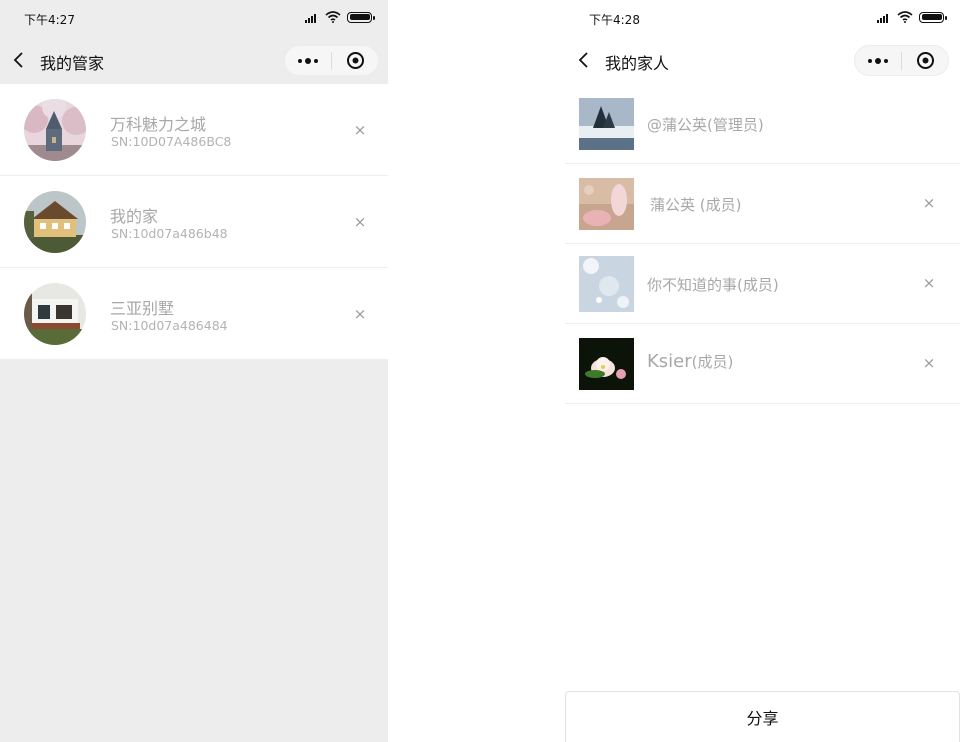 Image resolution: width=960 pixels, height=742 pixels. I want to click on butler-item: 万科魅力之城 SN:10D07A486BC8 ×, so click(194, 130).